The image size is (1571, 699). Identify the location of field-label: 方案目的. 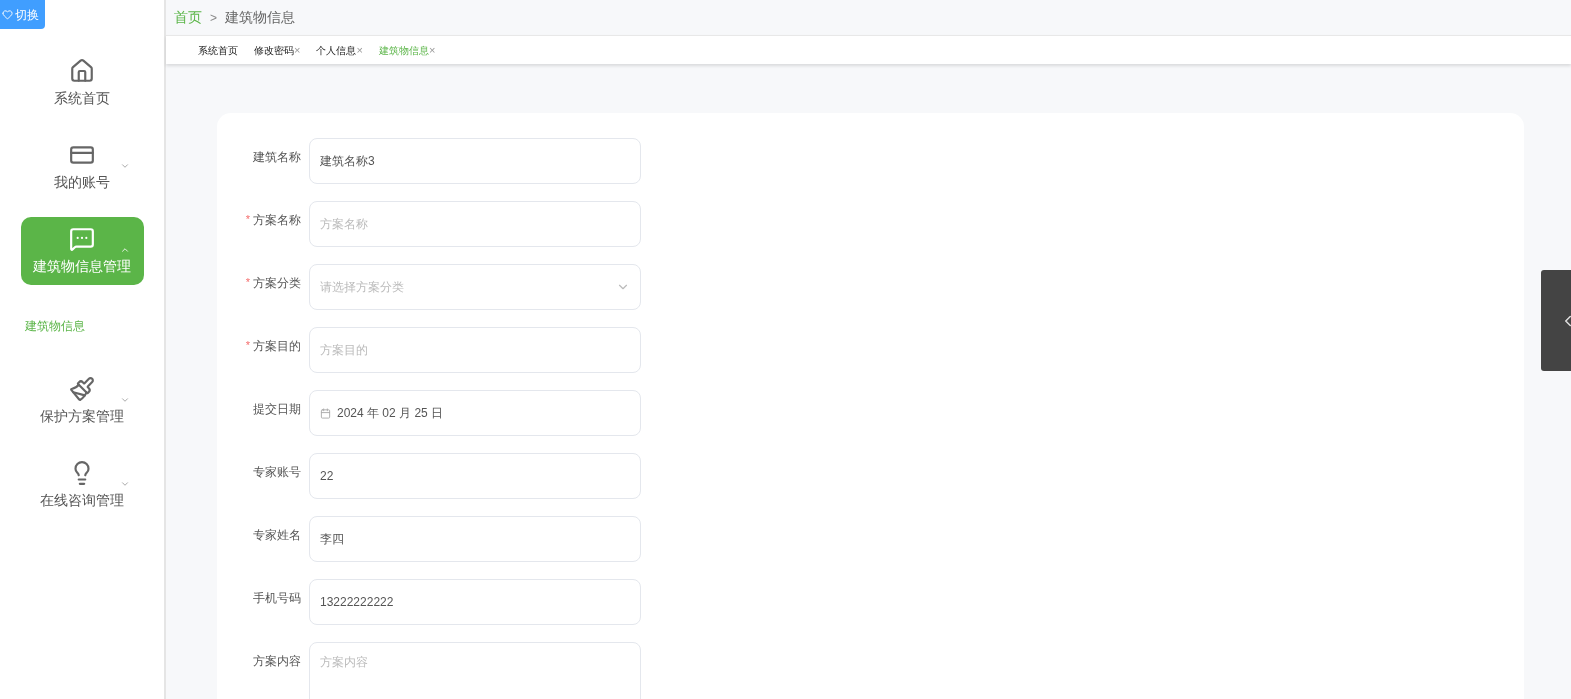
(277, 346).